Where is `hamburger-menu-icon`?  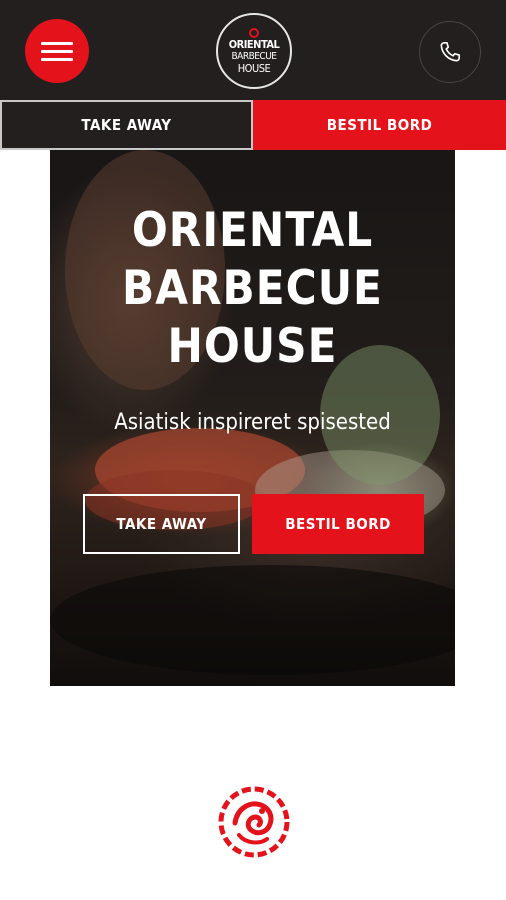
hamburger-menu-icon is located at coordinates (57, 43).